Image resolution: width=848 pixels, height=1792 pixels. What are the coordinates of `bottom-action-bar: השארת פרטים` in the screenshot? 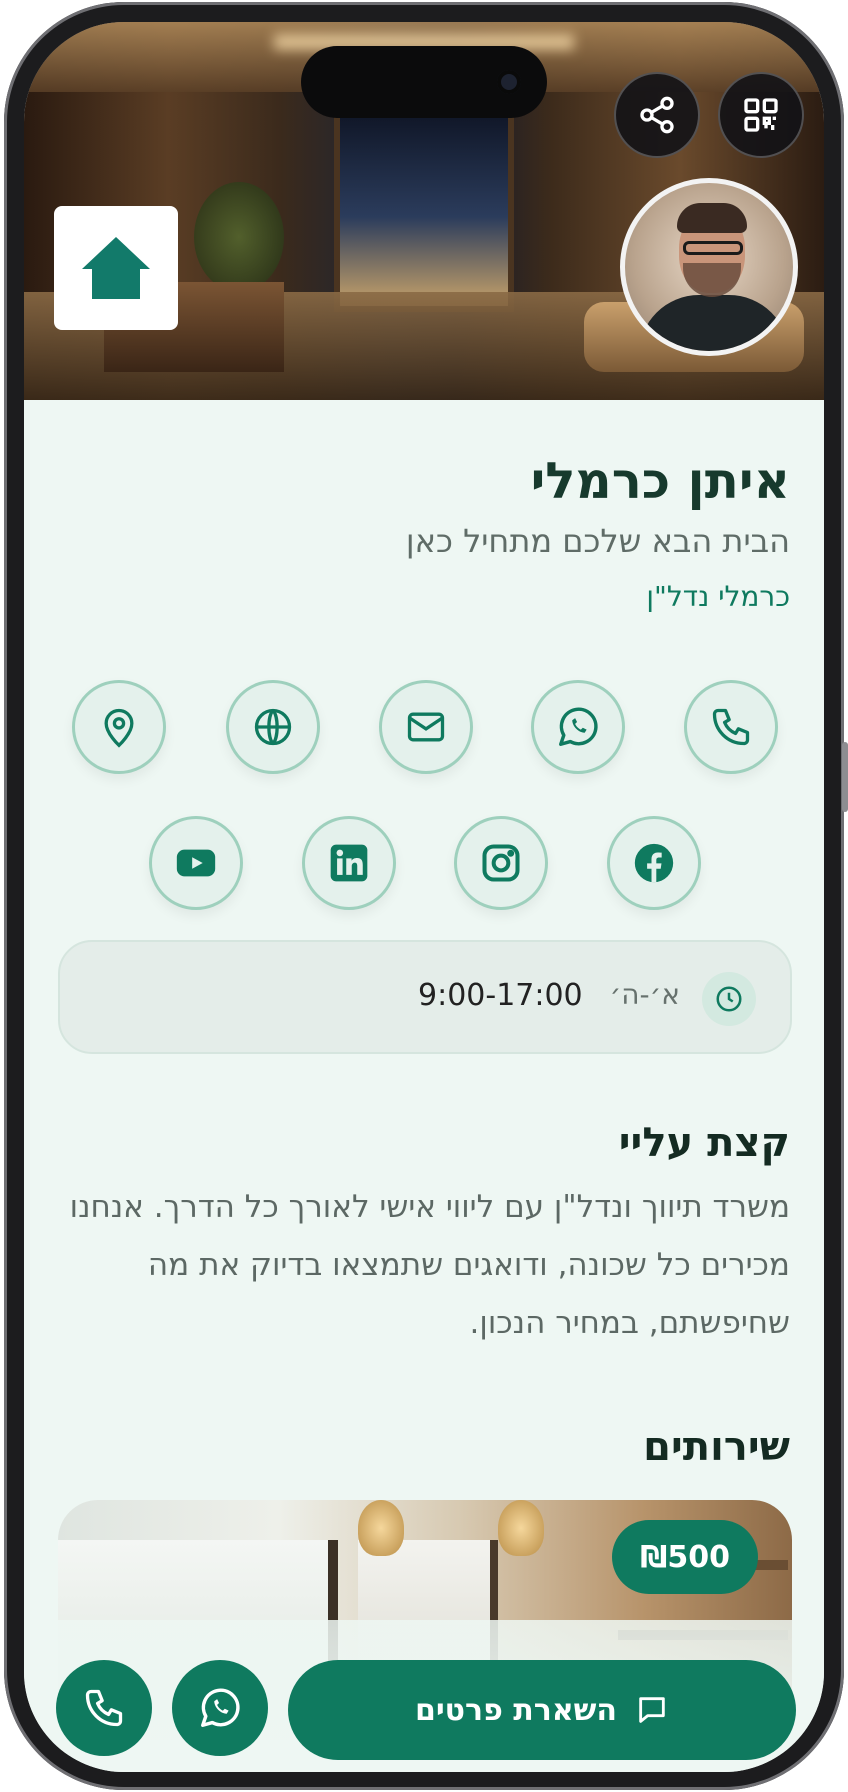 It's located at (424, 1696).